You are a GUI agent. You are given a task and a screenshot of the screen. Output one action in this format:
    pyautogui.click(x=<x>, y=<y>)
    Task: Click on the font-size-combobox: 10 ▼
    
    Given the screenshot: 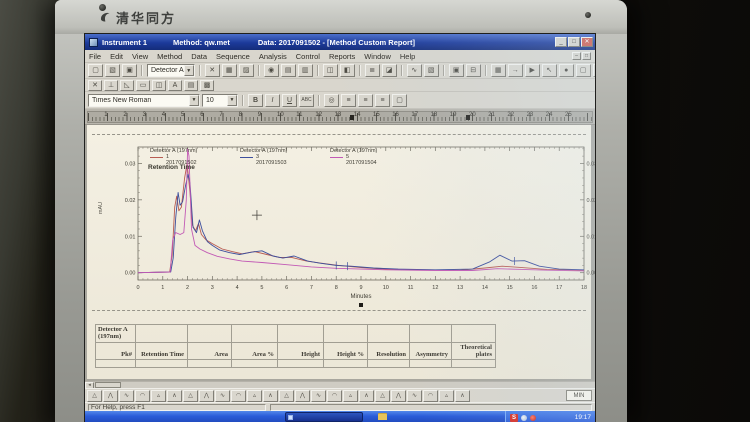 What is the action you would take?
    pyautogui.click(x=220, y=100)
    